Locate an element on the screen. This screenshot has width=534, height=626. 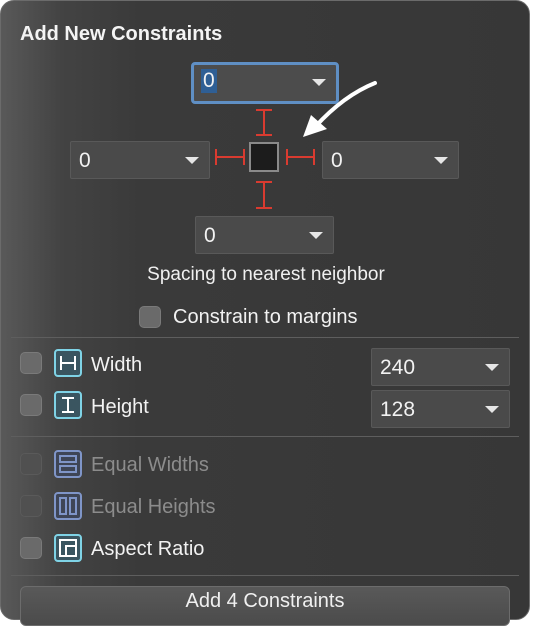
aspect-ratio-label: Aspect Ratio is located at coordinates (148, 549).